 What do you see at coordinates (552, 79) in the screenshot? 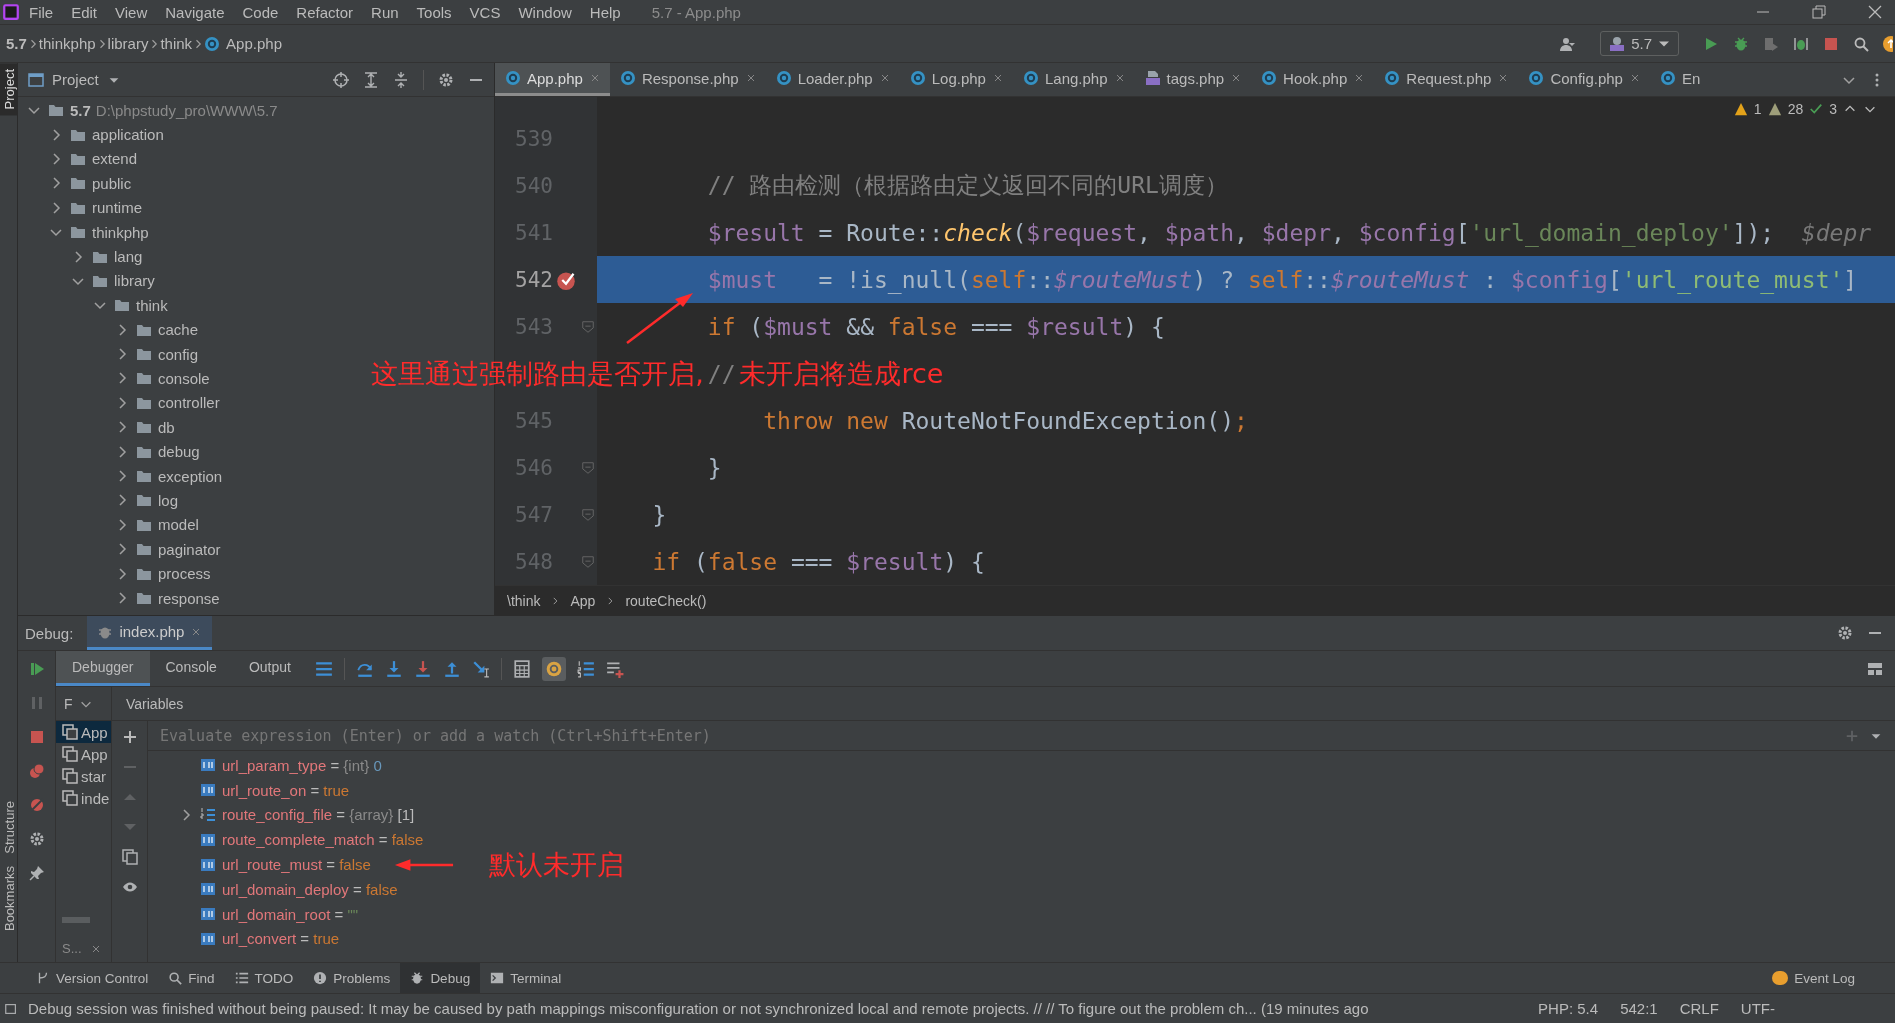
I see `editor-tab: App.php` at bounding box center [552, 79].